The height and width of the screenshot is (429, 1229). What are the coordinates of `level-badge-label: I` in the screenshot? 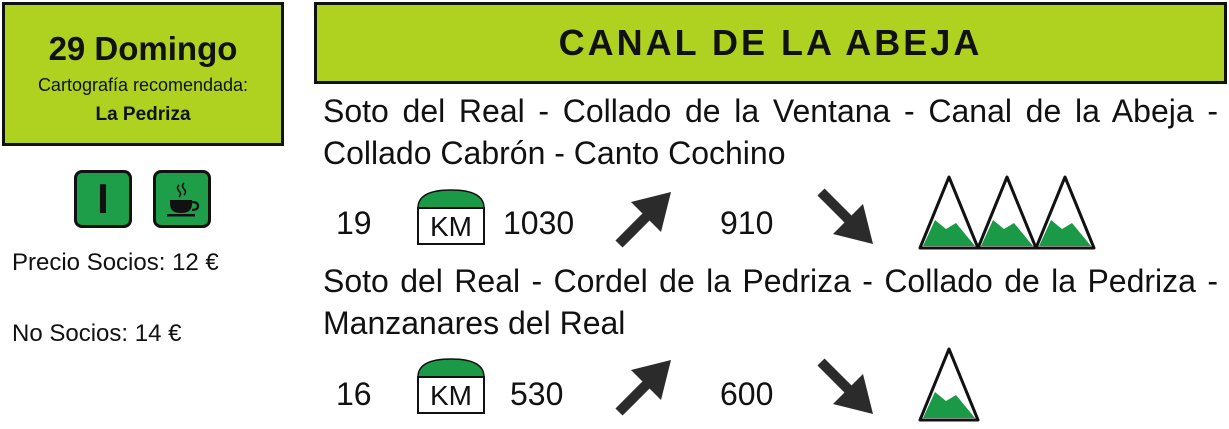 It's located at (103, 198).